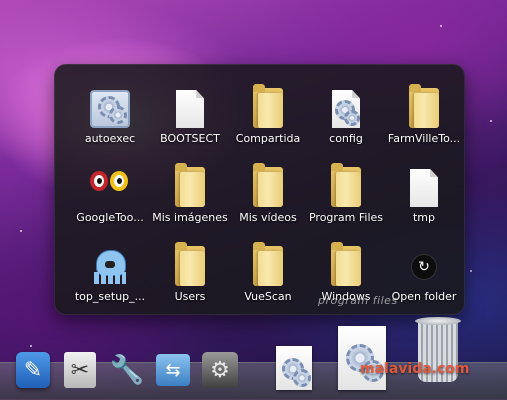 This screenshot has width=507, height=400. Describe the element at coordinates (358, 300) in the screenshot. I see `program-files-fan-hint: program files` at that location.